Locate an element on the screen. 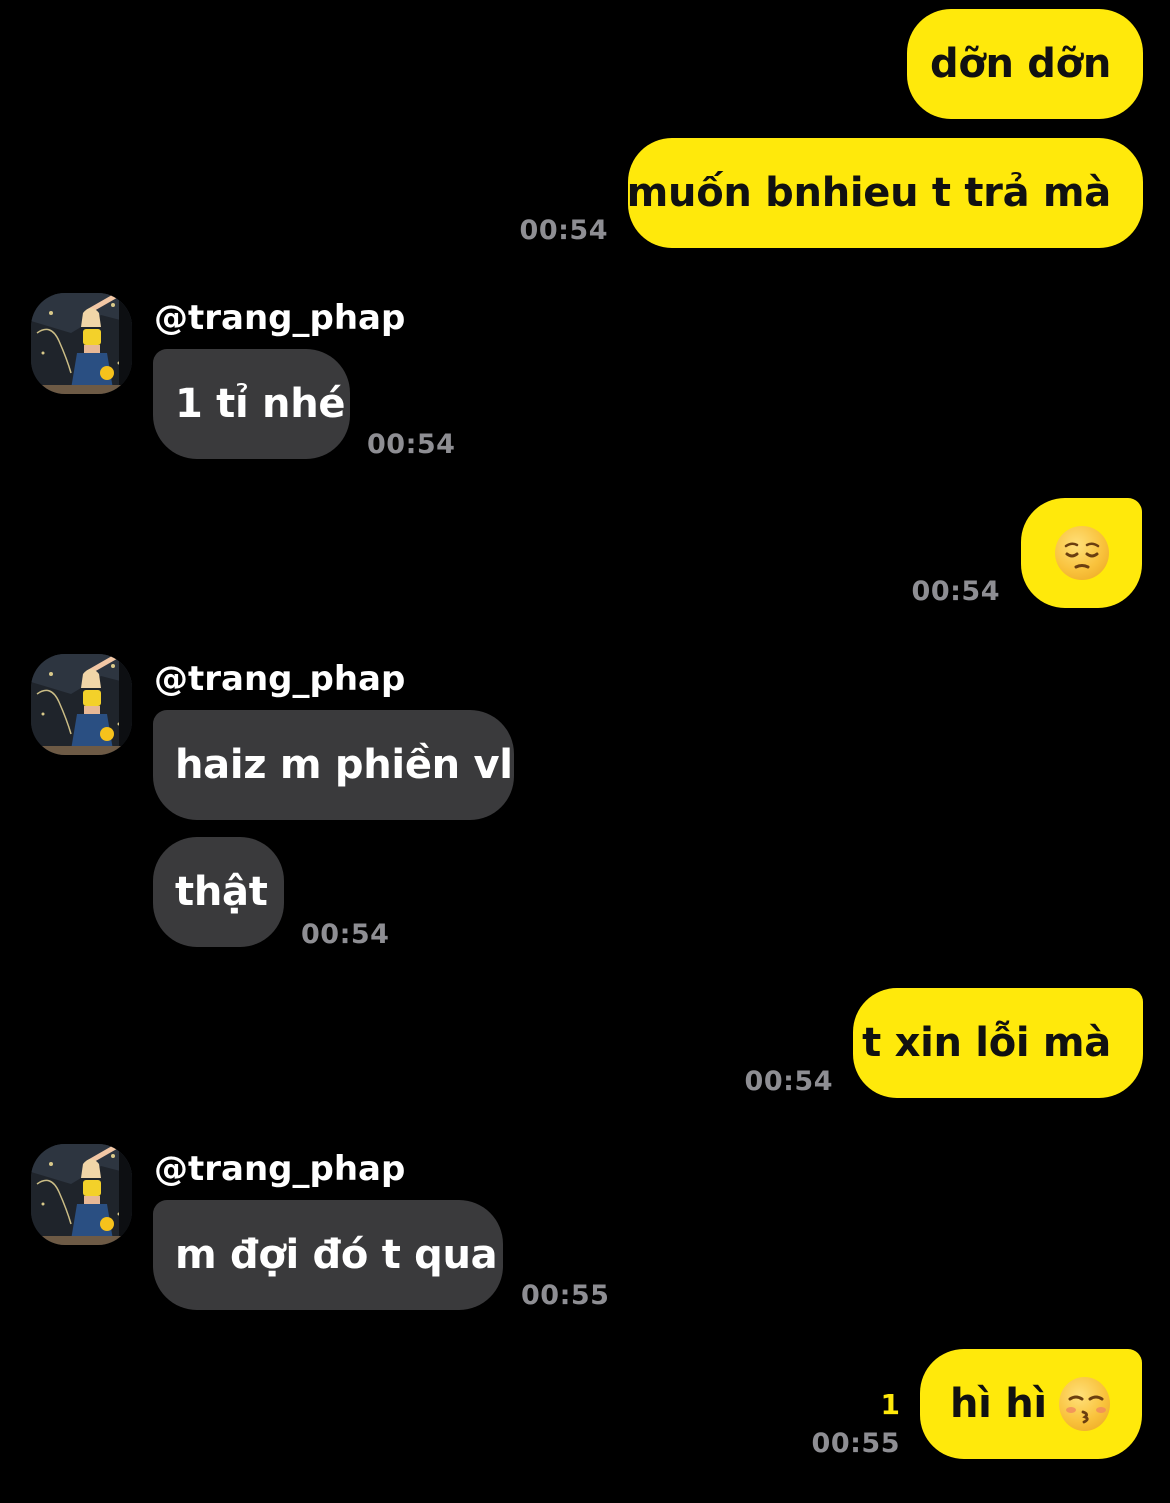 This screenshot has height=1503, width=1170. outgoing-message-bubble: muốn bnhieu t trả mà is located at coordinates (884, 193).